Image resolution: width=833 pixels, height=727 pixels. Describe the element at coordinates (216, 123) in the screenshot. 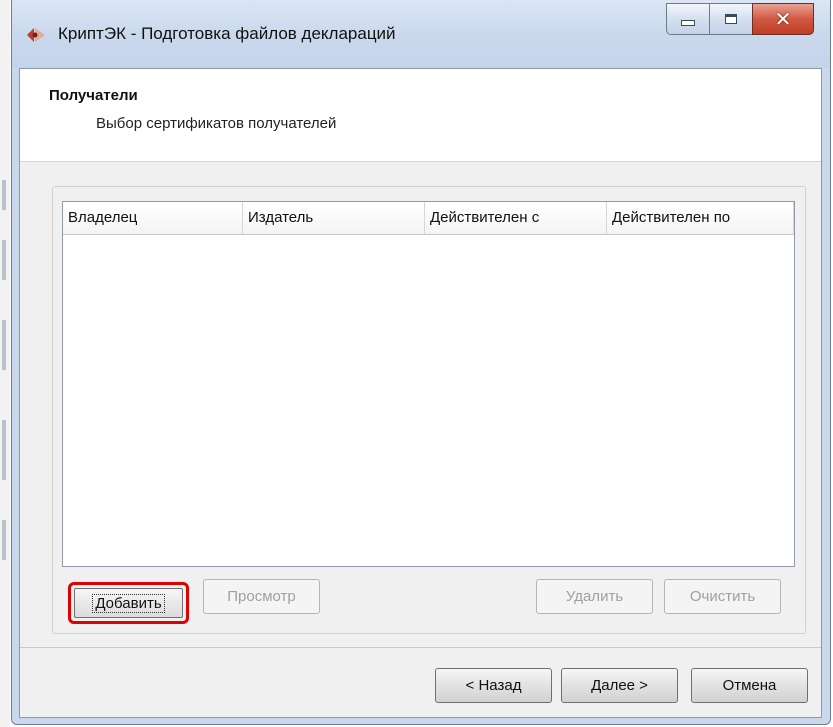

I see `page-subtitle: Выбор сертификатов получателей` at that location.